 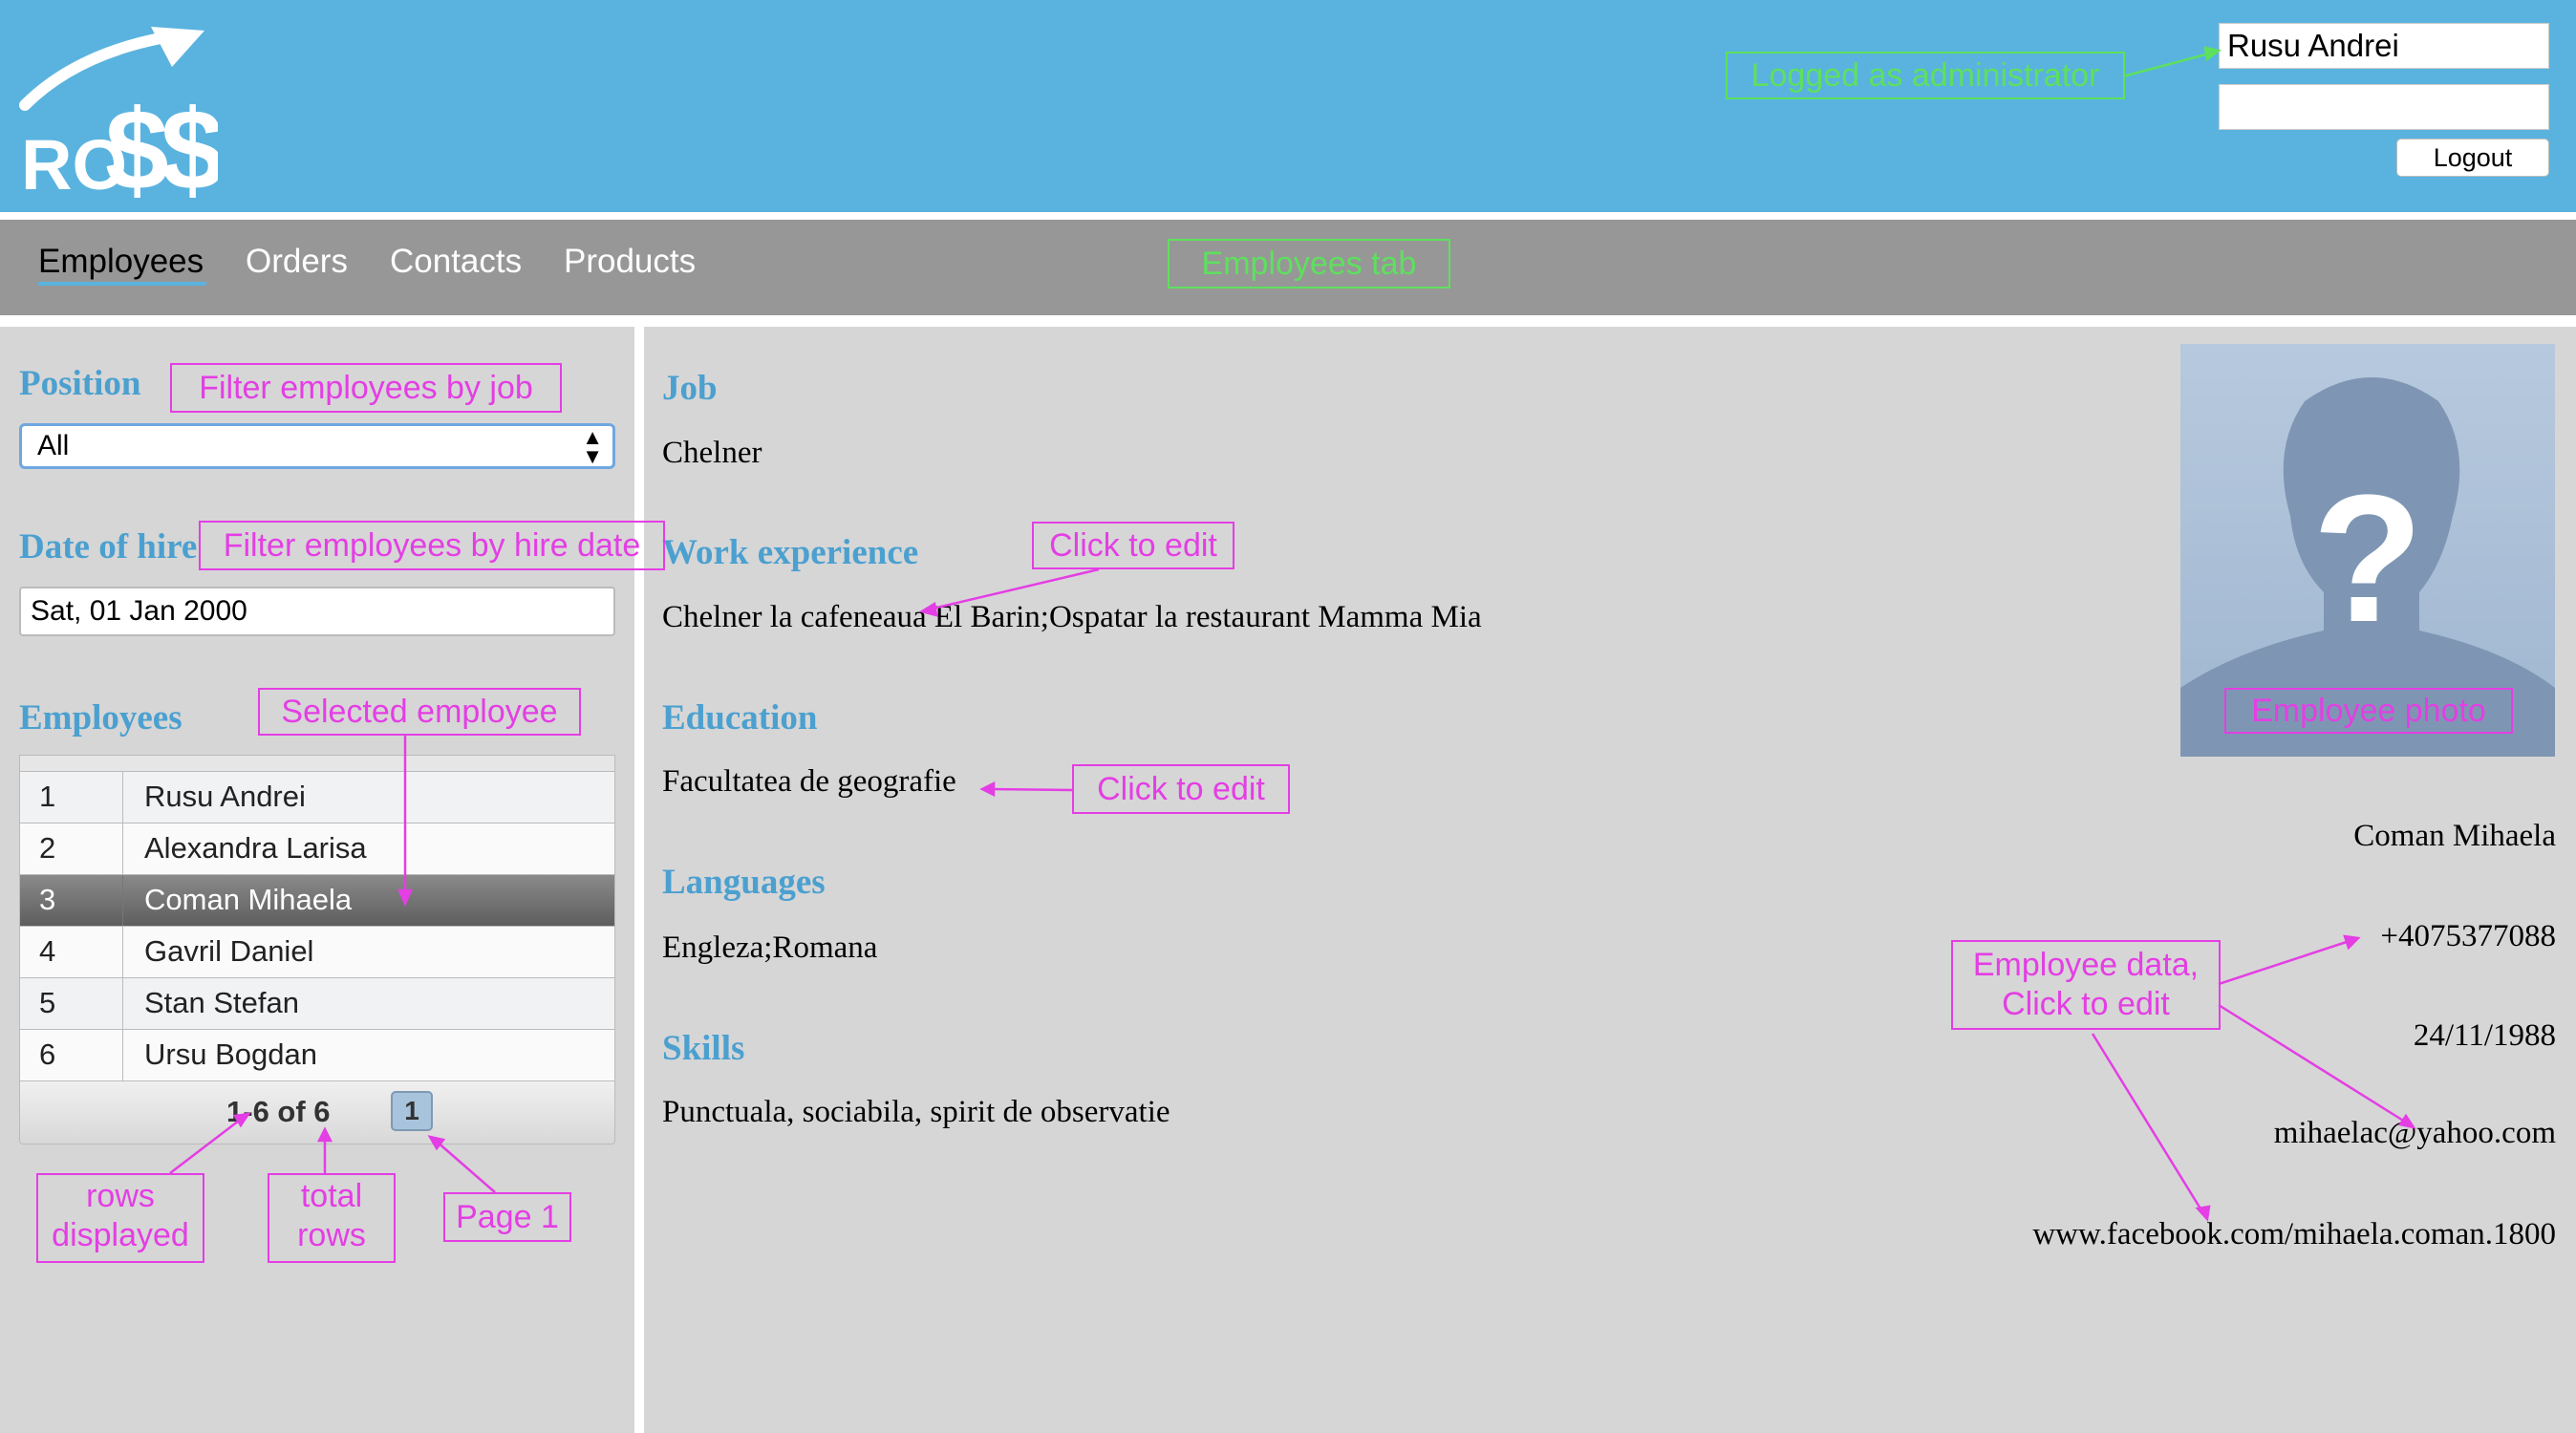 What do you see at coordinates (71, 1004) in the screenshot?
I see `row-id: 5` at bounding box center [71, 1004].